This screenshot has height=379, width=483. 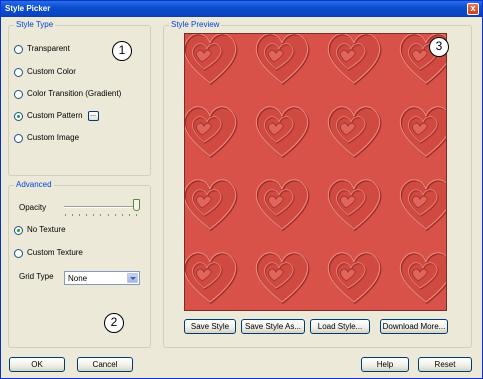 What do you see at coordinates (445, 364) in the screenshot?
I see `reset-button: Reset` at bounding box center [445, 364].